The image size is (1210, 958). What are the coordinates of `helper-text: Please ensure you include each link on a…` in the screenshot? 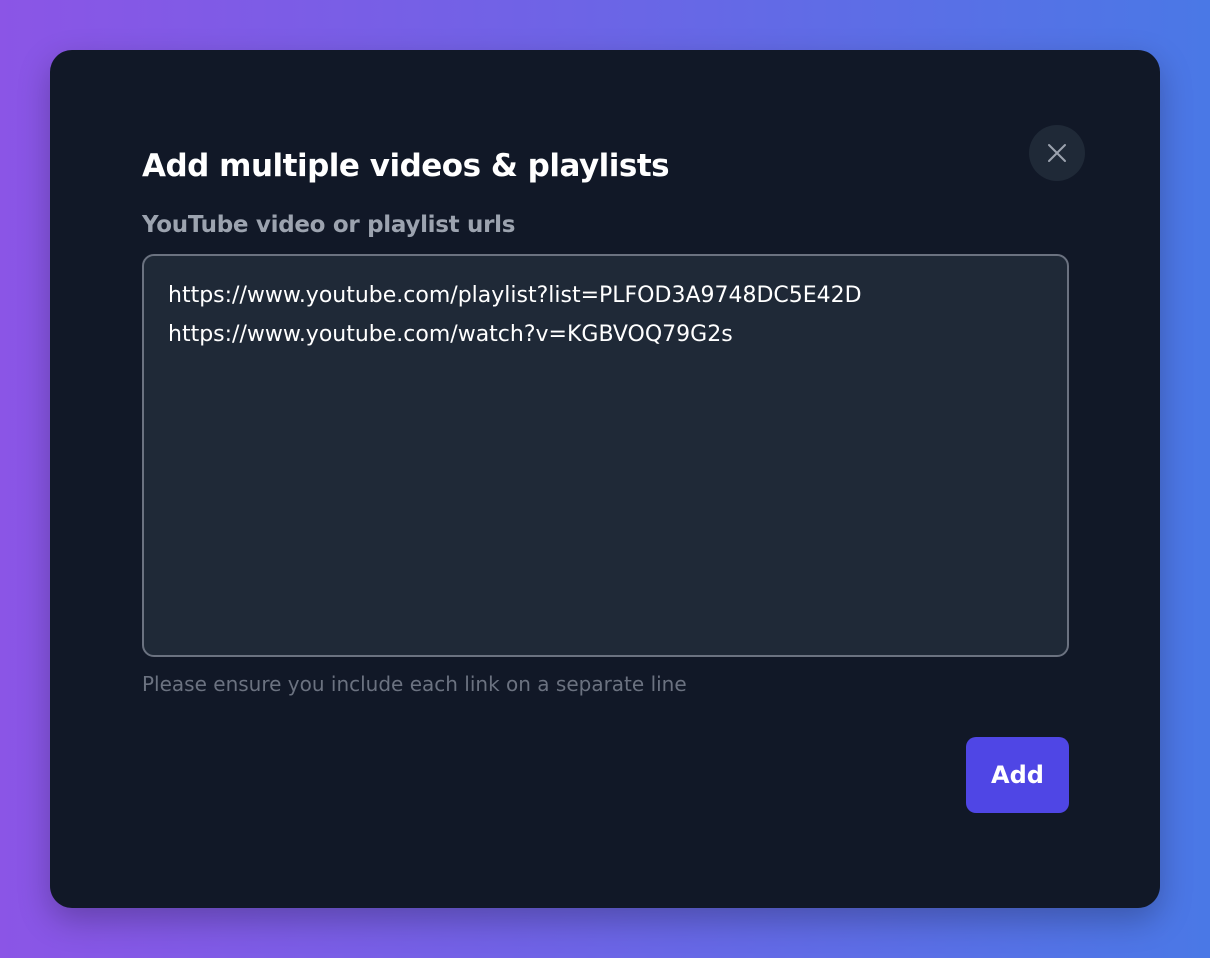 It's located at (414, 684).